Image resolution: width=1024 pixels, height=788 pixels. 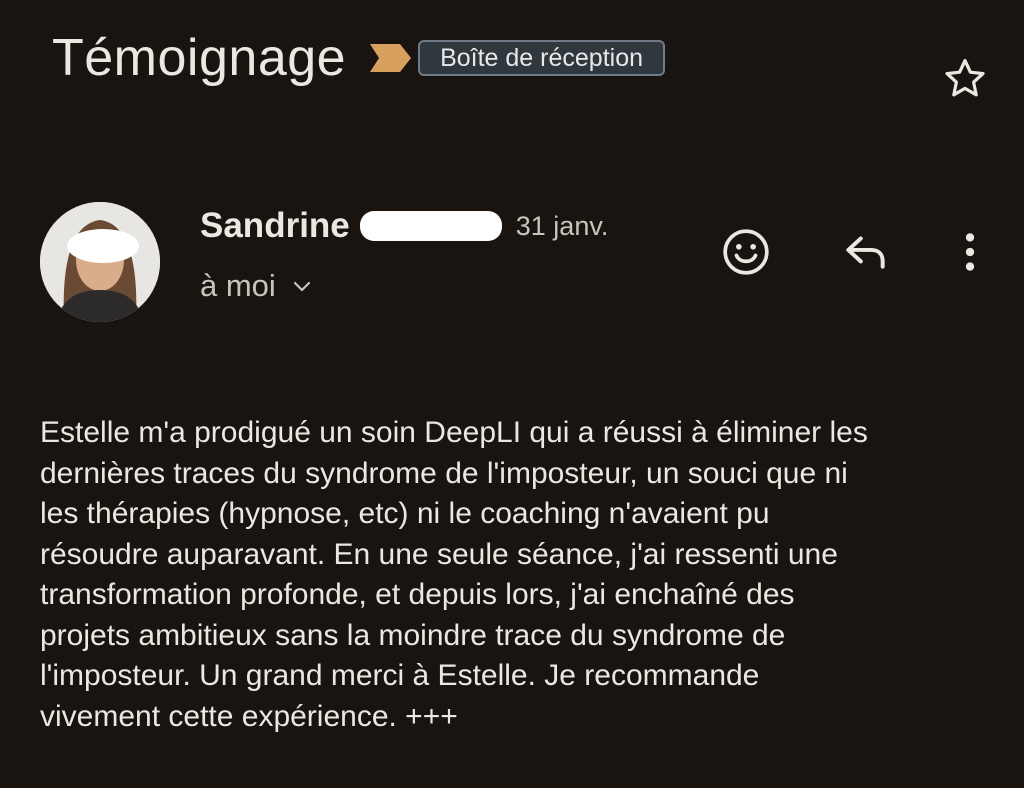 I want to click on more-vertical-icon, so click(x=970, y=252).